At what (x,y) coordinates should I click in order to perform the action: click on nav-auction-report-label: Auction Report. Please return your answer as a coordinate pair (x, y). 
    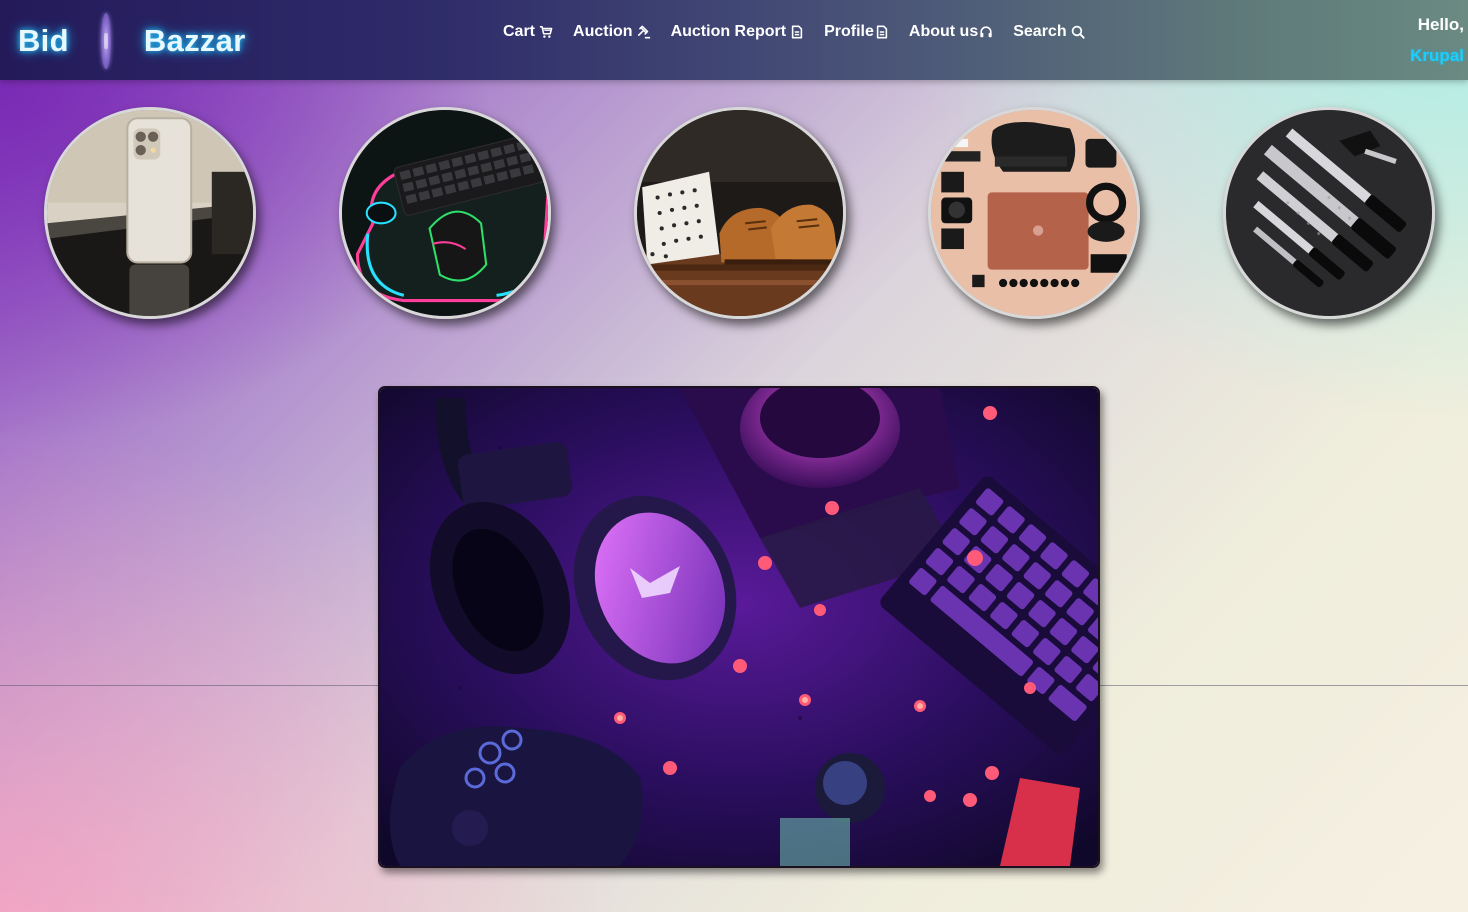
    Looking at the image, I should click on (728, 31).